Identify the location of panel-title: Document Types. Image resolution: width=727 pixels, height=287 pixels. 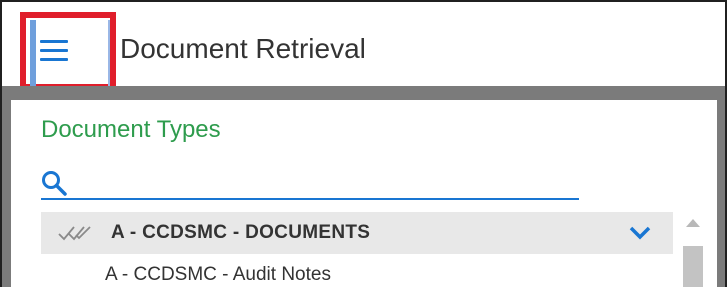
(131, 129).